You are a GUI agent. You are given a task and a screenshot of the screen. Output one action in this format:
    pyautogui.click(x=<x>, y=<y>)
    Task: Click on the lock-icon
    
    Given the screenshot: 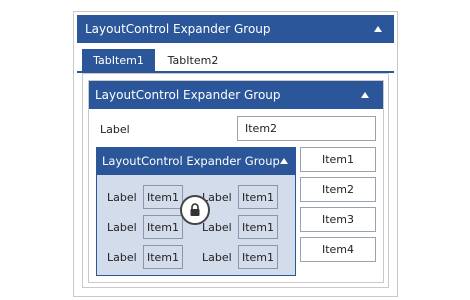 What is the action you would take?
    pyautogui.click(x=195, y=210)
    